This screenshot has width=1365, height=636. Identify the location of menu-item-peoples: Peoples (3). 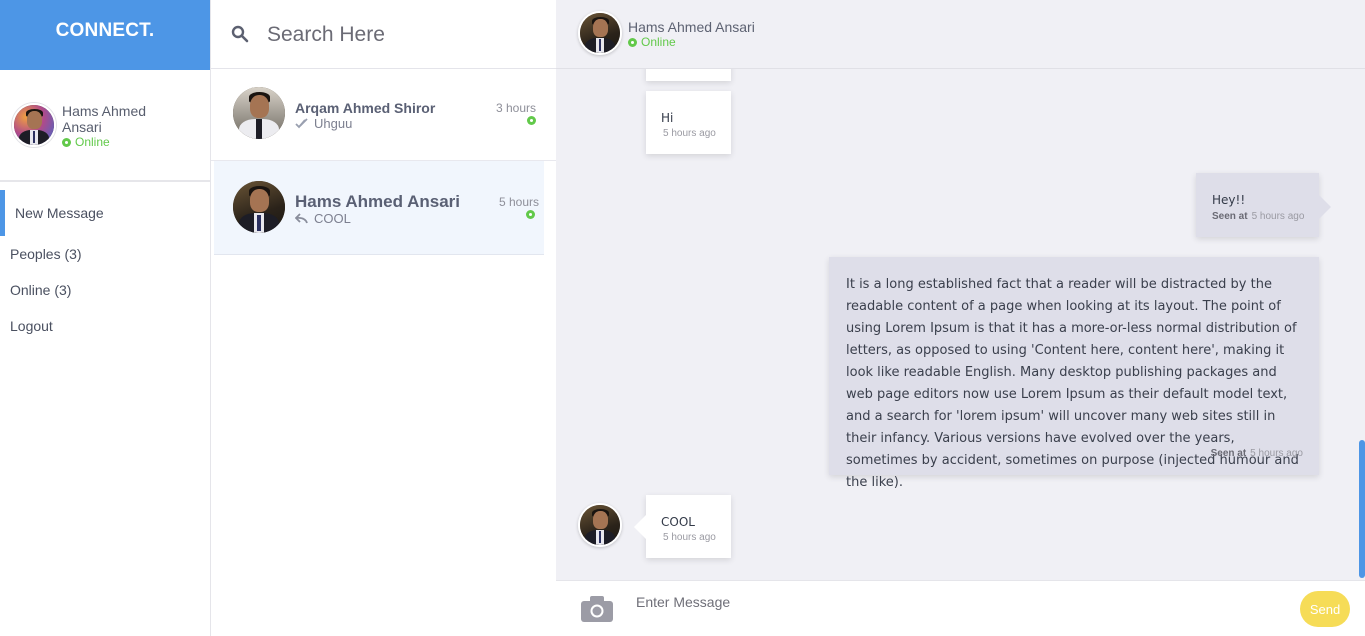
(105, 254).